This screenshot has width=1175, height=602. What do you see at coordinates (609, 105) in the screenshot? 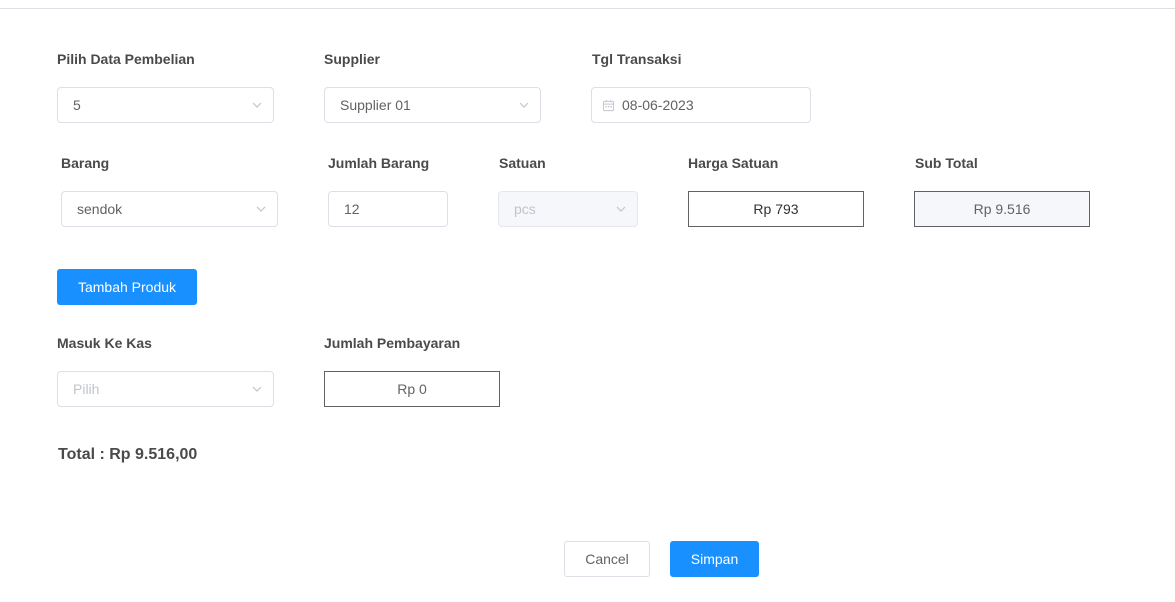
I see `calendar-icon` at bounding box center [609, 105].